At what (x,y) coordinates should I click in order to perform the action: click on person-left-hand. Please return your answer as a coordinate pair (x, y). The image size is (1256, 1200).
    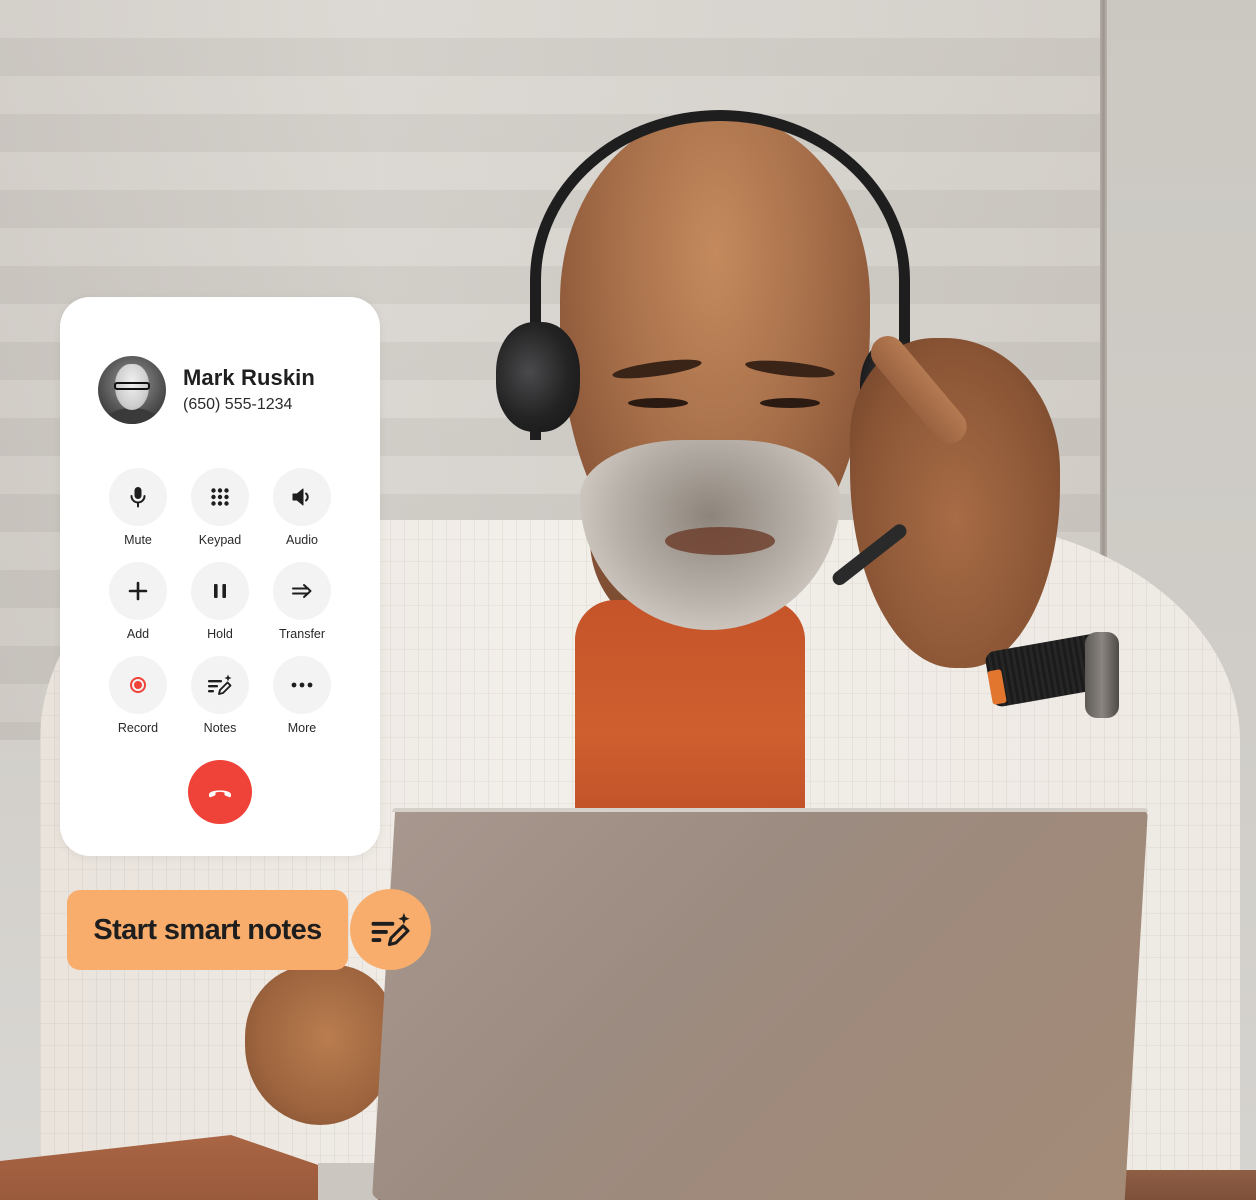
    Looking at the image, I should click on (320, 1045).